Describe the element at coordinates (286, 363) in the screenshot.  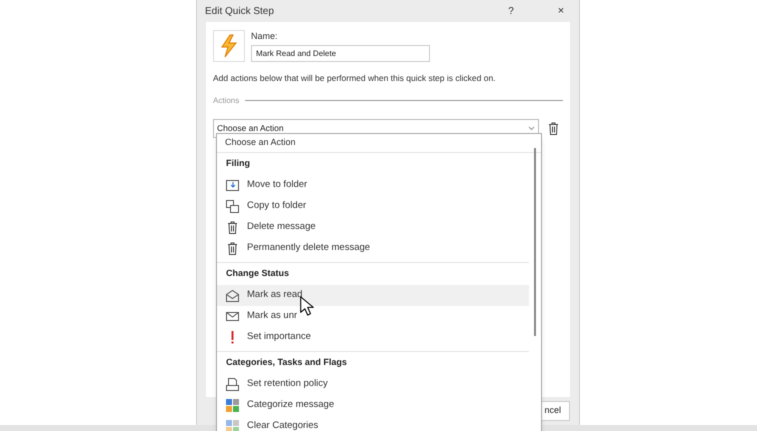
I see `group-heading: Categories, Tasks and Flags` at that location.